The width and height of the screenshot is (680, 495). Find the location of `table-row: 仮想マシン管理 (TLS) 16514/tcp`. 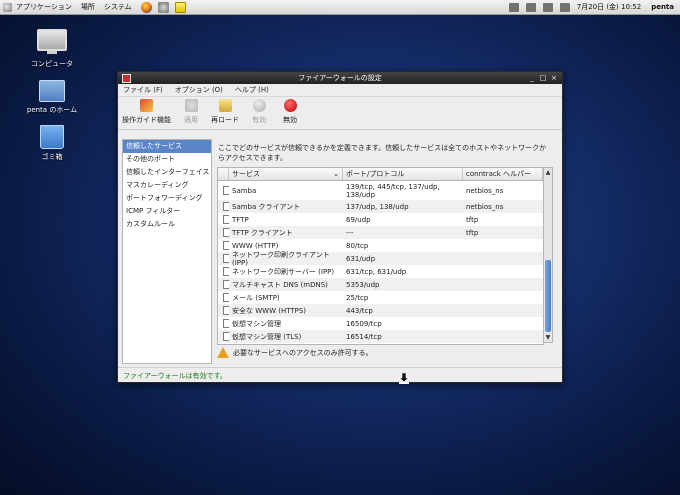

table-row: 仮想マシン管理 (TLS) 16514/tcp is located at coordinates (380, 336).